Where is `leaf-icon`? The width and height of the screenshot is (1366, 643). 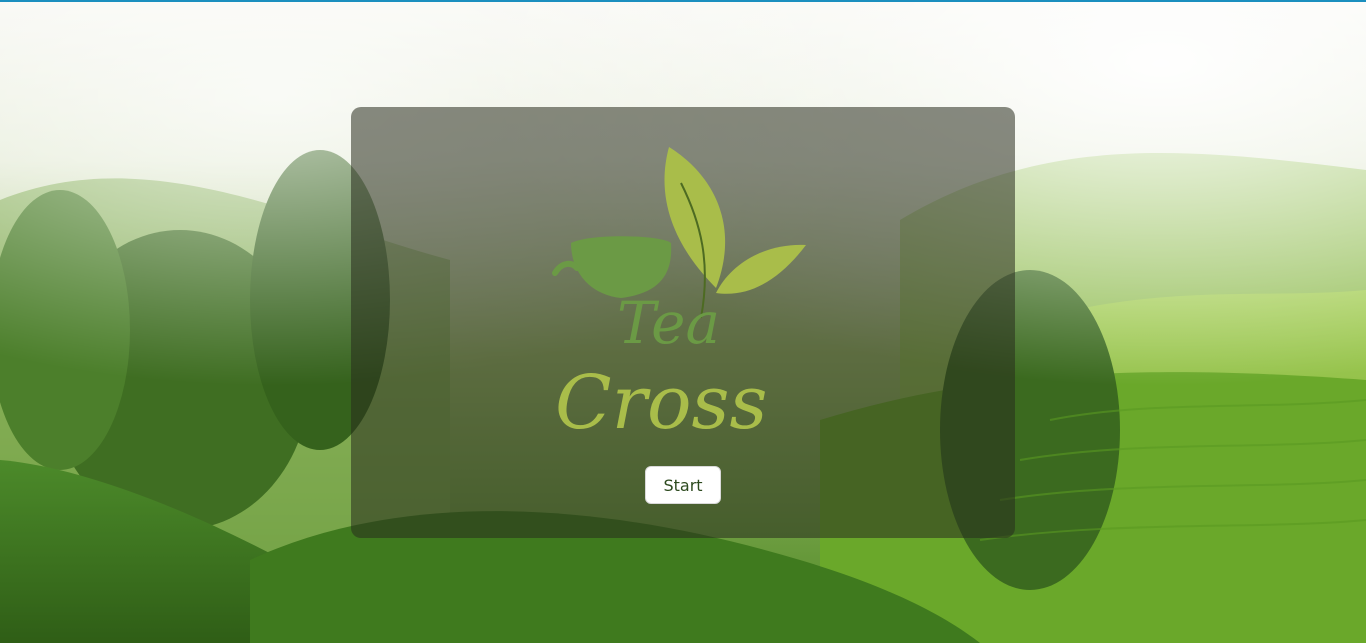 leaf-icon is located at coordinates (761, 269).